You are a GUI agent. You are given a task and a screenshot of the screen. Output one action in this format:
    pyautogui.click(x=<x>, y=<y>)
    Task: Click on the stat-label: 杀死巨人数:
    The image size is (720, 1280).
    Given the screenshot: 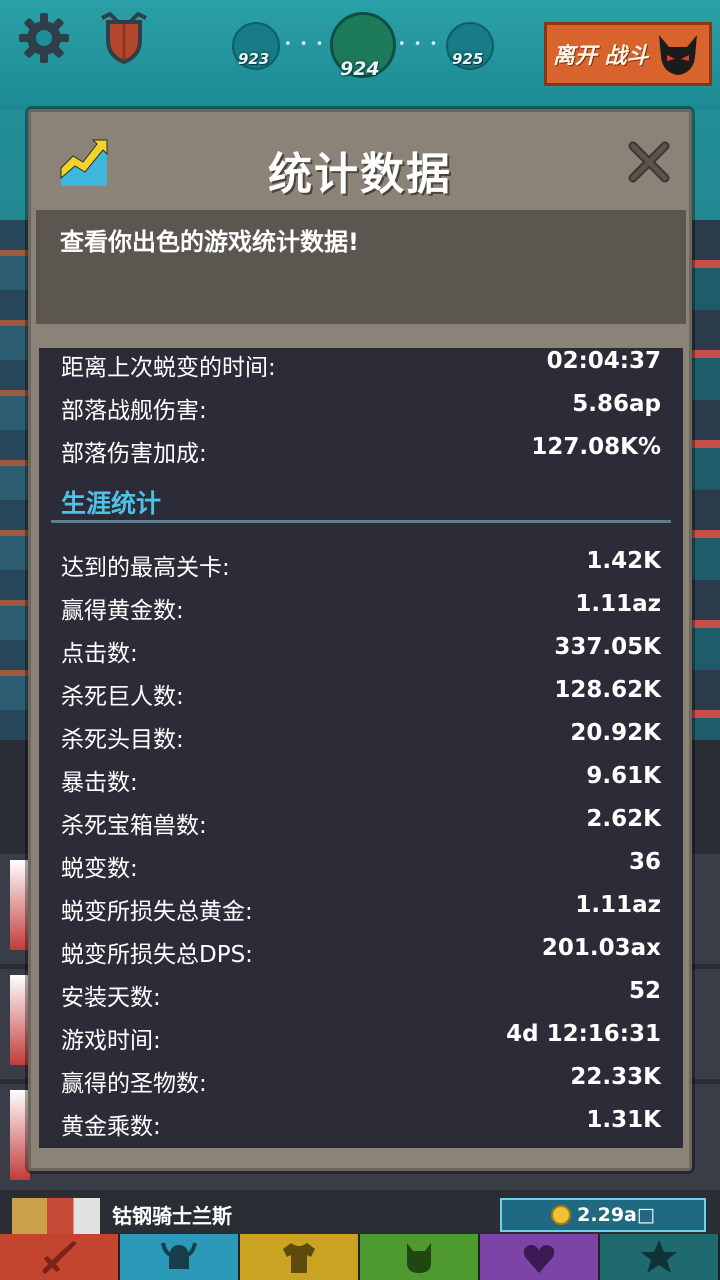 What is the action you would take?
    pyautogui.click(x=122, y=697)
    